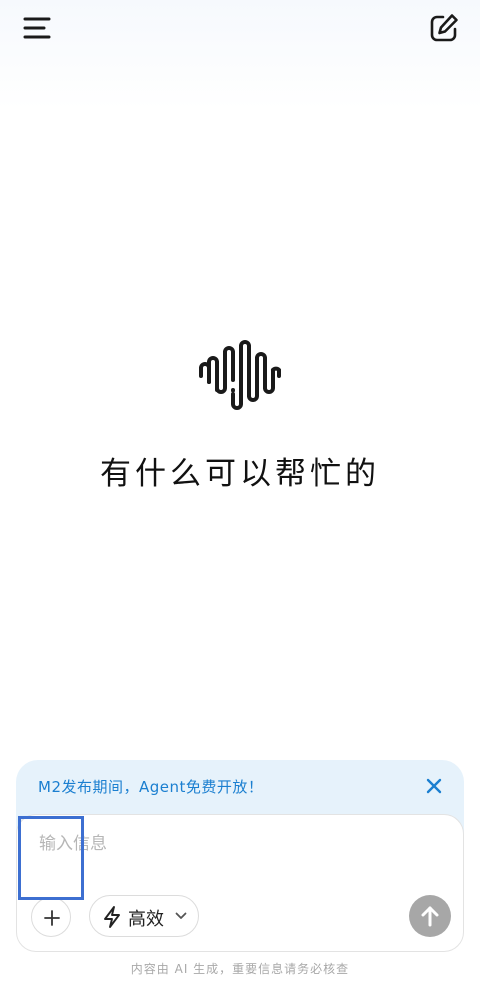  I want to click on message-input, so click(239, 844).